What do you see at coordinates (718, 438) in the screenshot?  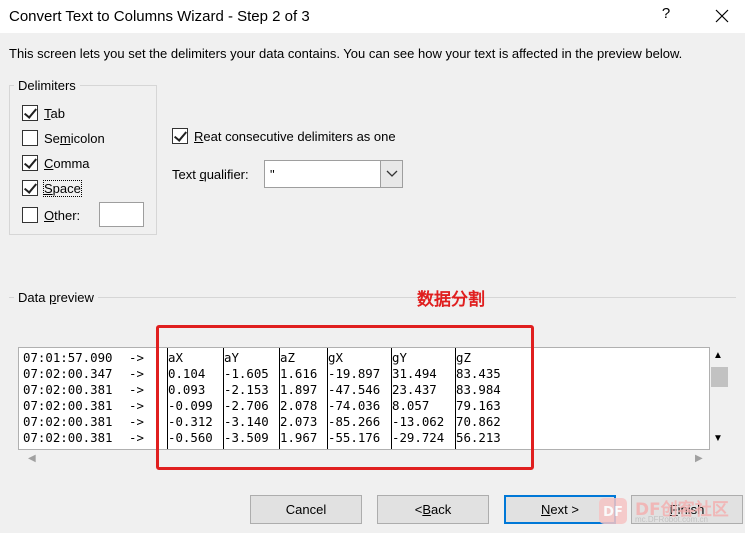 I see `scroll-down-icon: ▼` at bounding box center [718, 438].